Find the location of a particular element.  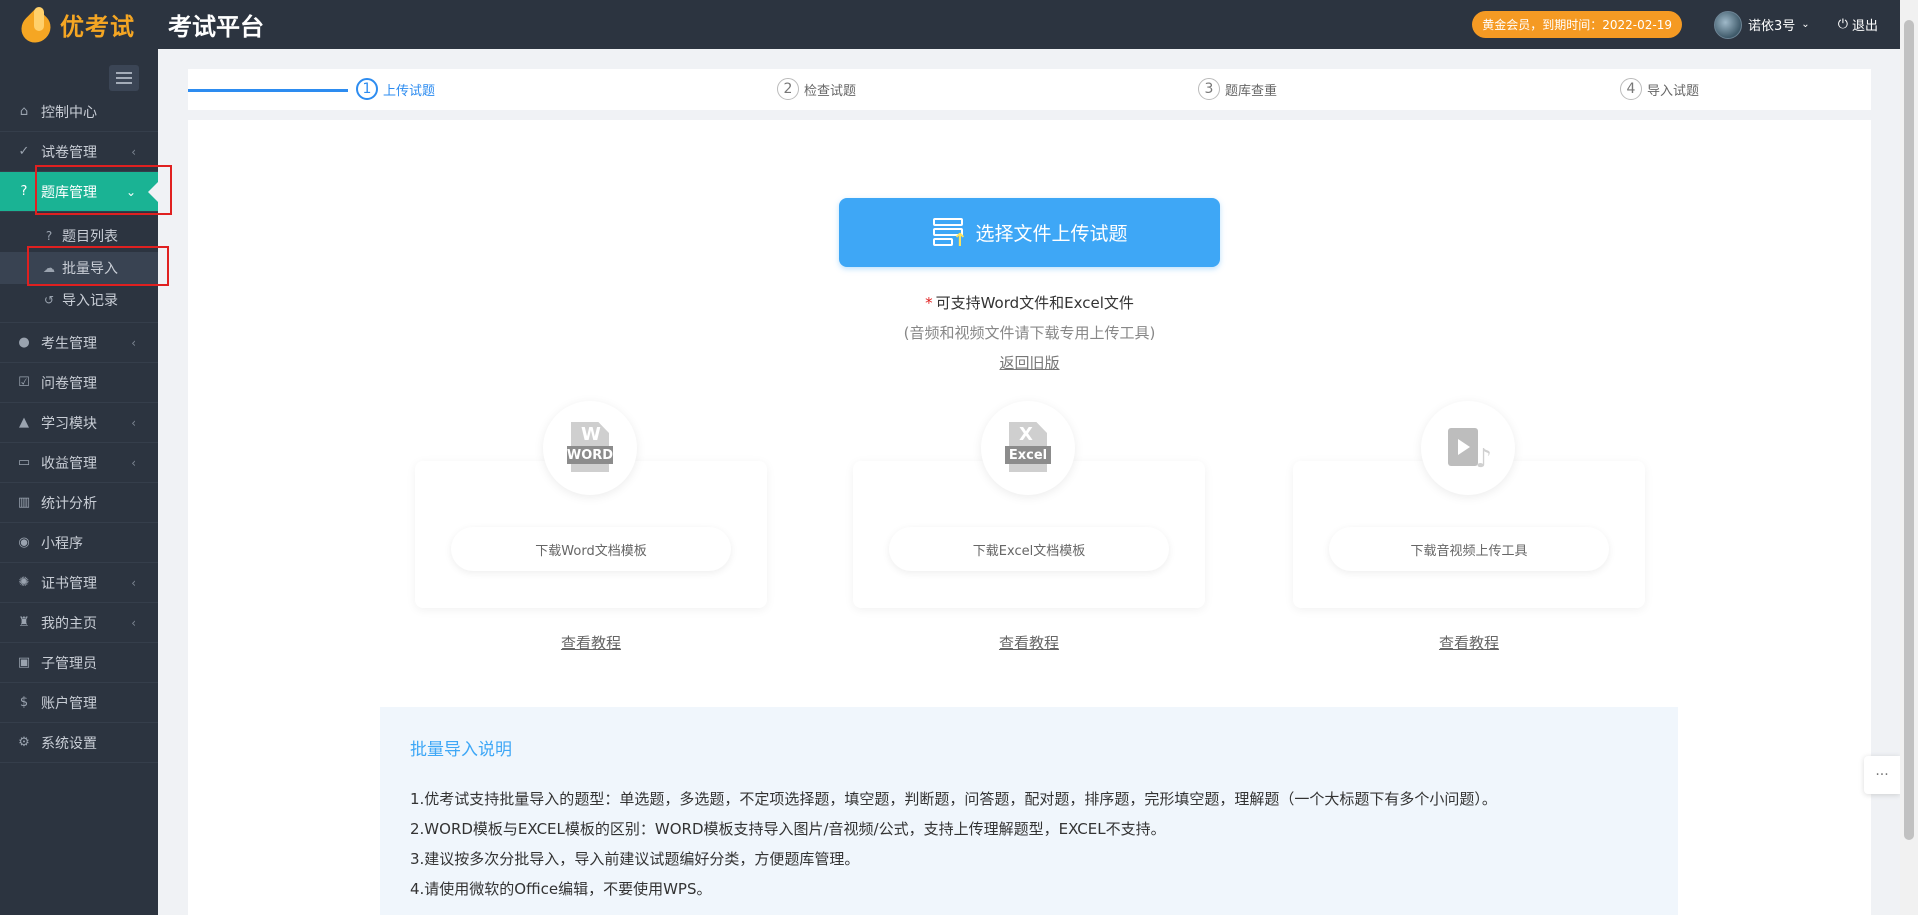

sidebar-item-mini-program: ◉ 小程序 is located at coordinates (79, 543).